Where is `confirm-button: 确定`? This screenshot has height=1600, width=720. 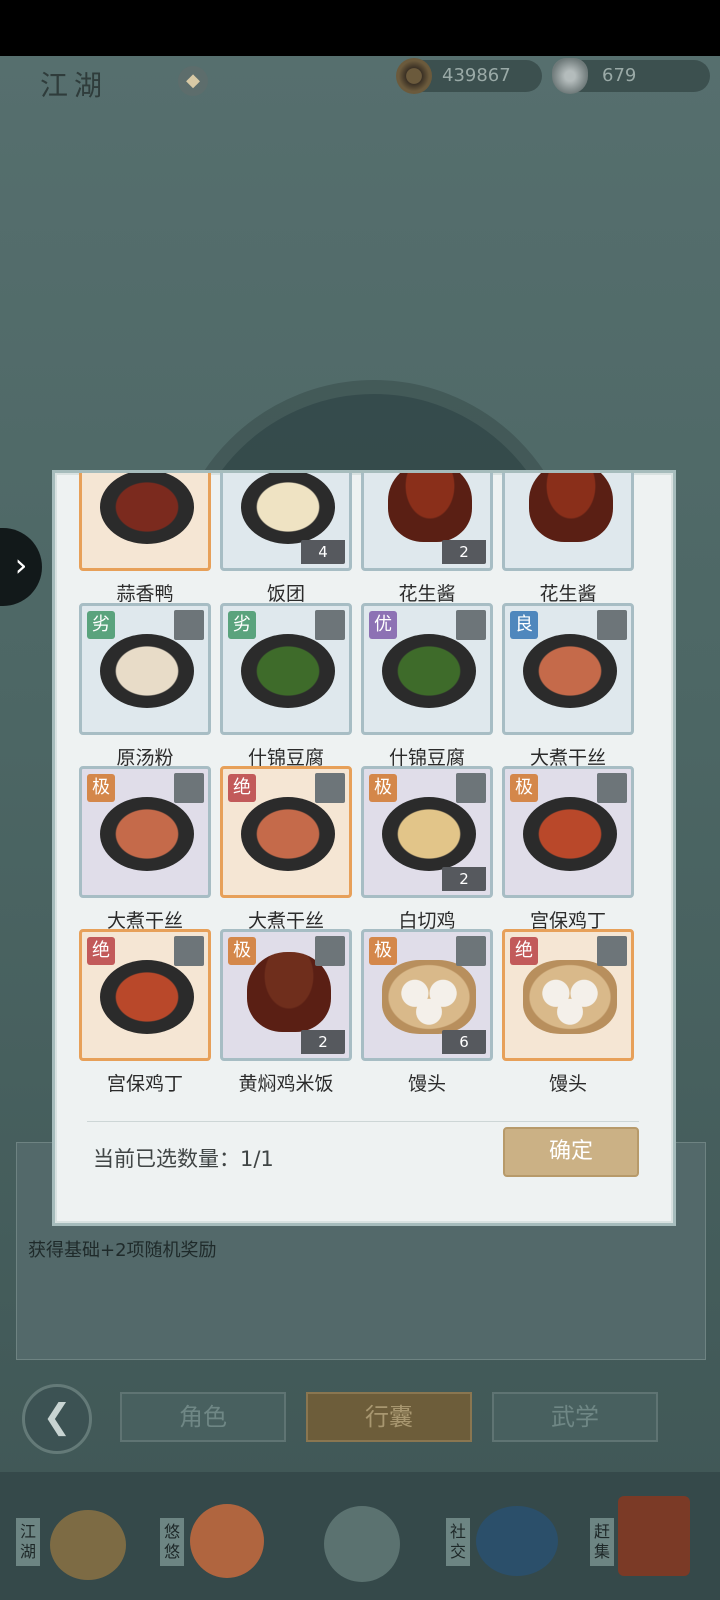
confirm-button: 确定 is located at coordinates (571, 1152).